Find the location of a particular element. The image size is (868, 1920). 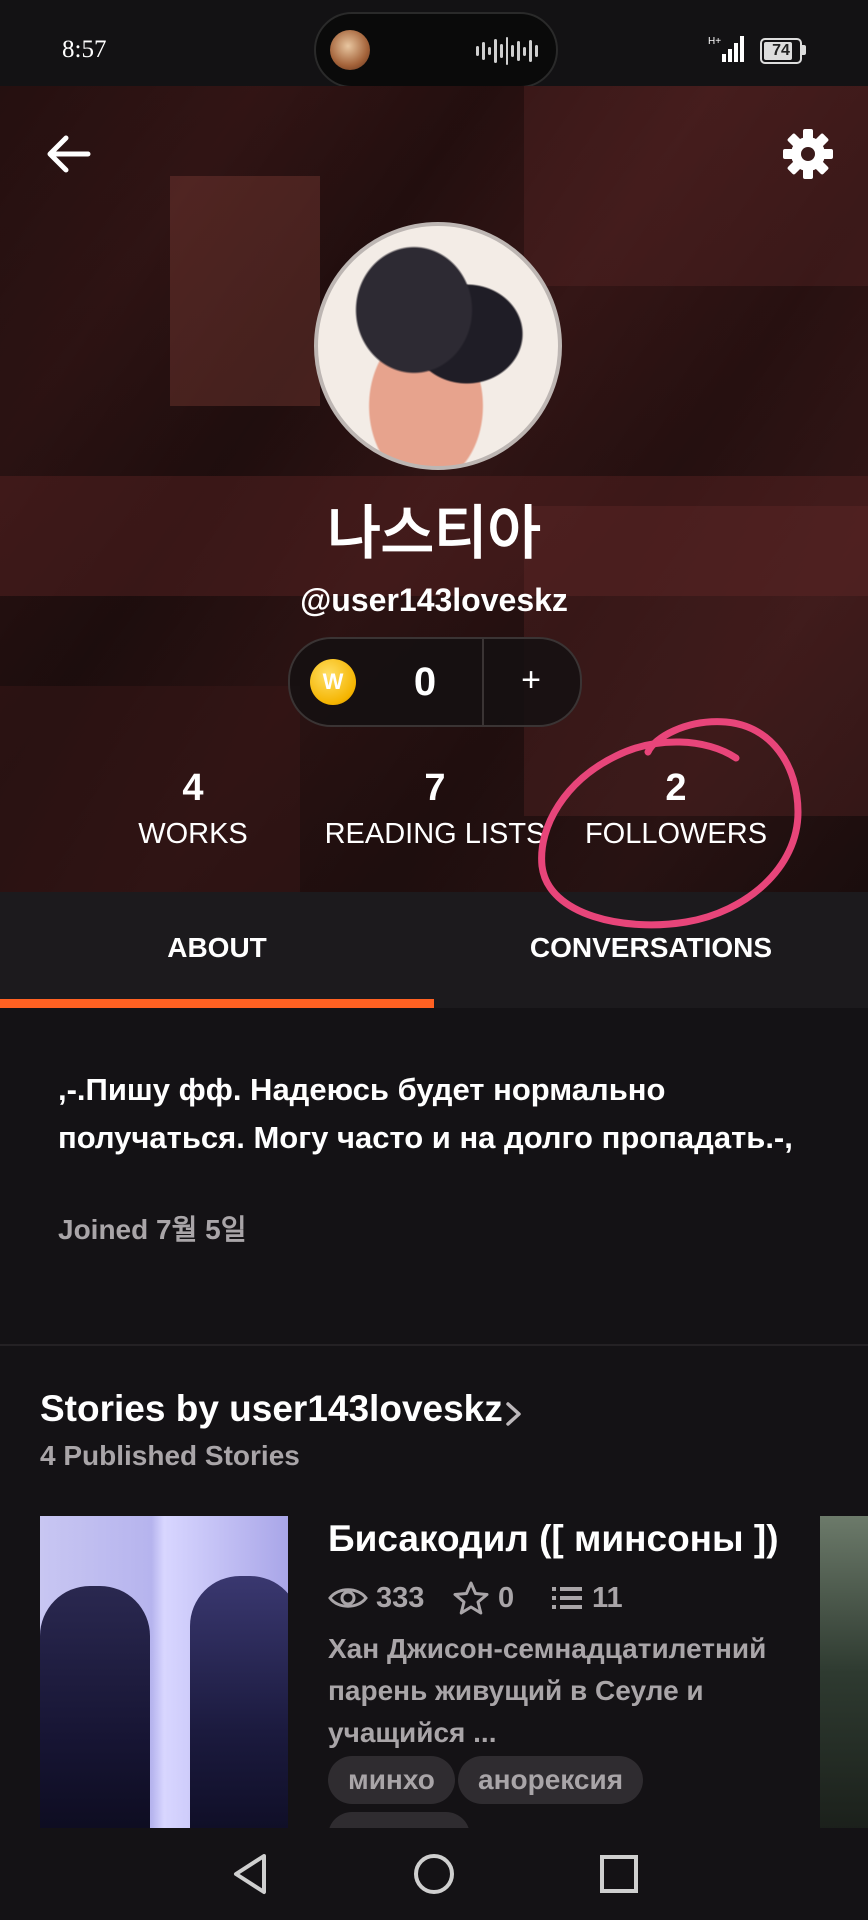

stat-label: READING LISTS is located at coordinates (435, 834).